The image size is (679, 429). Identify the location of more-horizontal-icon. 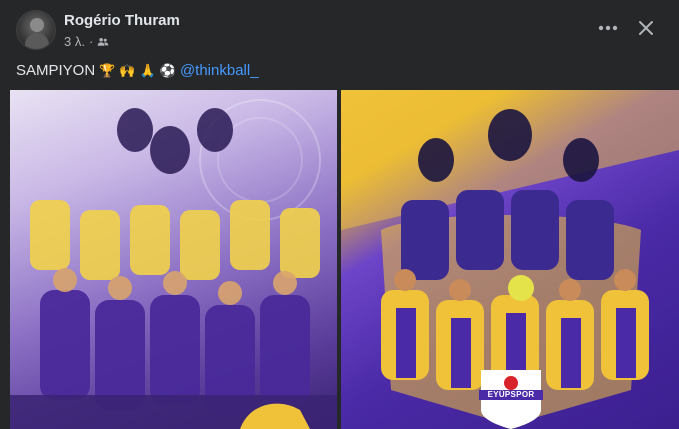
(608, 28).